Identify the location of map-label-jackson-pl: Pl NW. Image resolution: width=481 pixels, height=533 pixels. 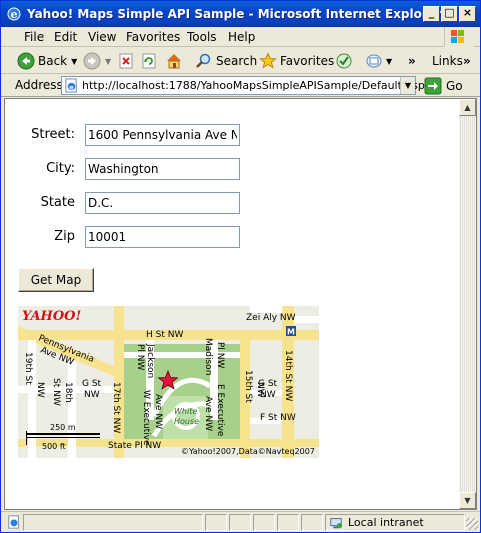
(140, 357).